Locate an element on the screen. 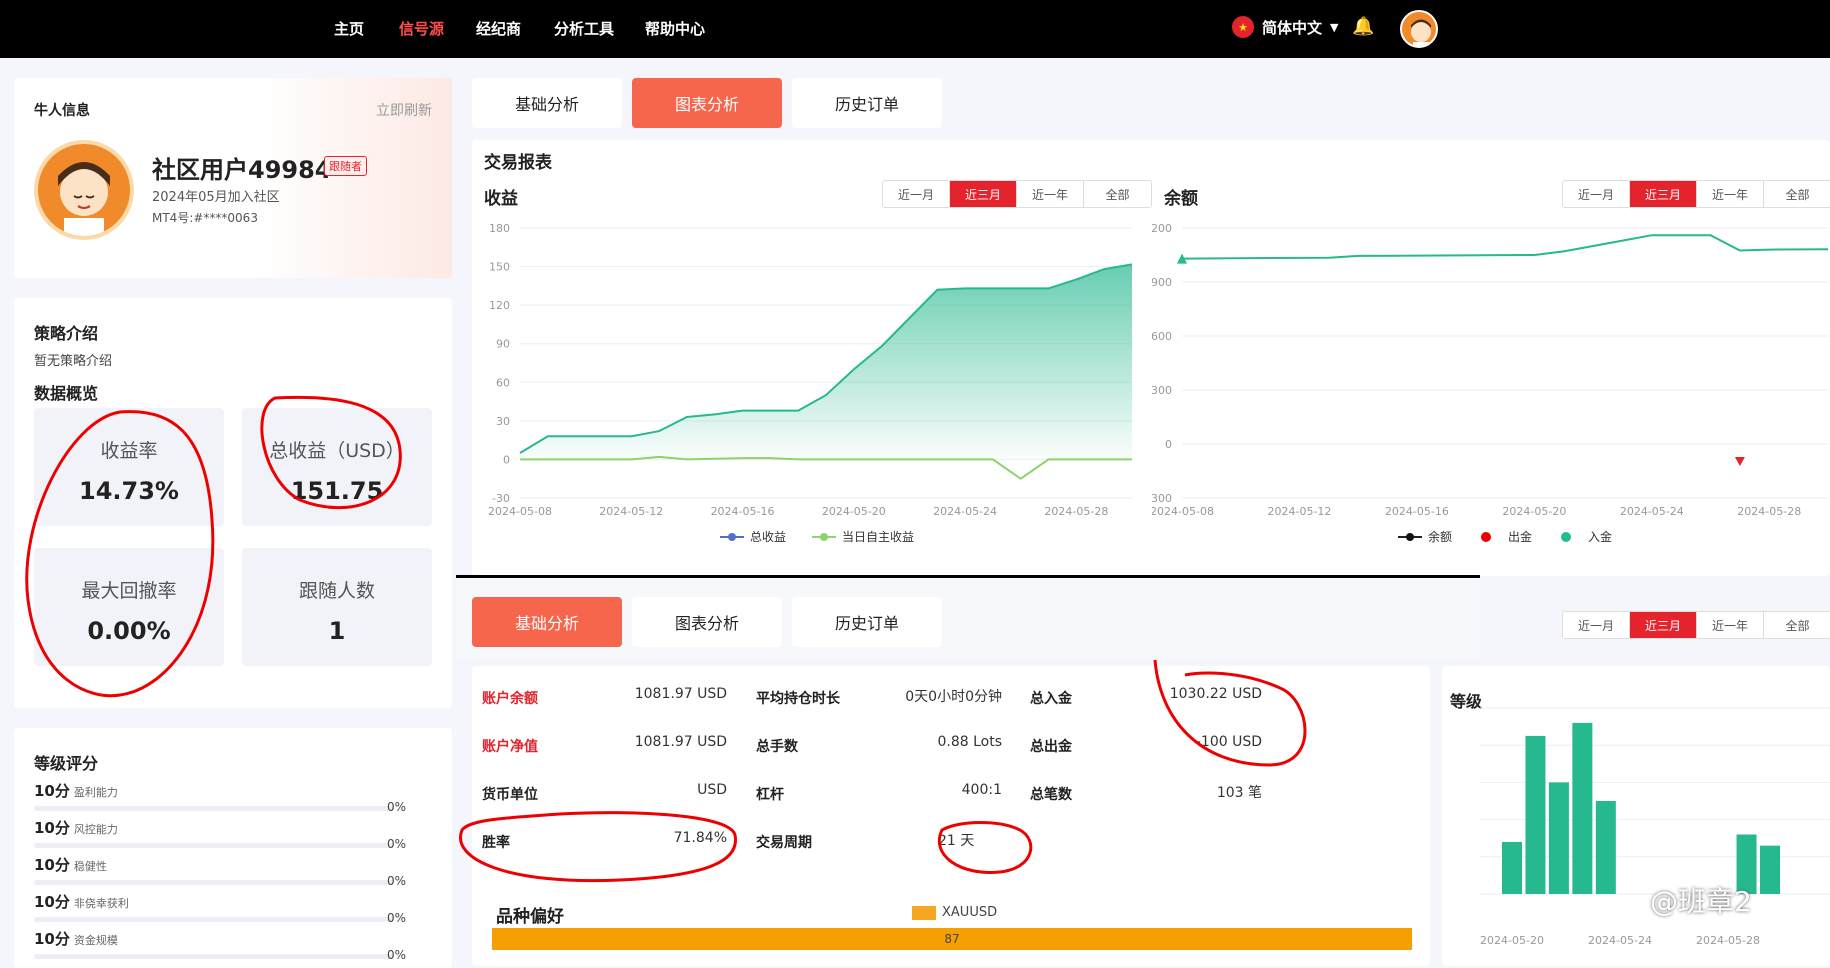  y-tick-label: 30 is located at coordinates (503, 421).